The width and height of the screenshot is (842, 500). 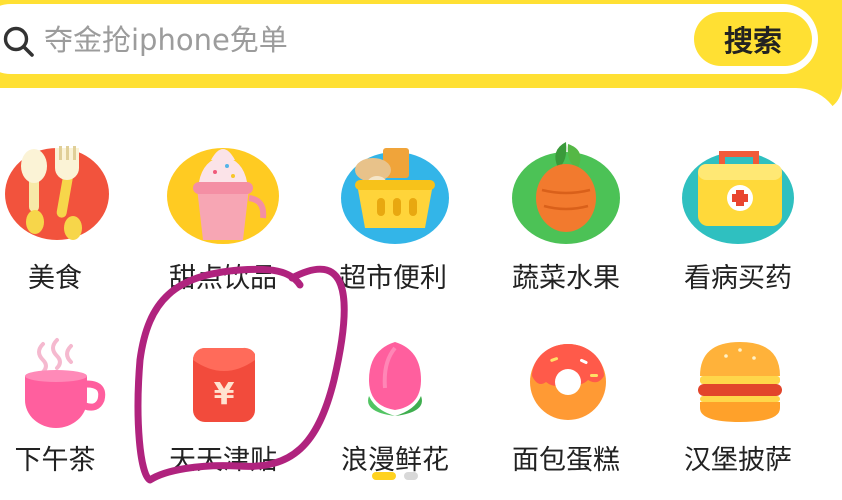 I want to click on category-dessert-drinks: 甜点饮品, so click(x=223, y=223).